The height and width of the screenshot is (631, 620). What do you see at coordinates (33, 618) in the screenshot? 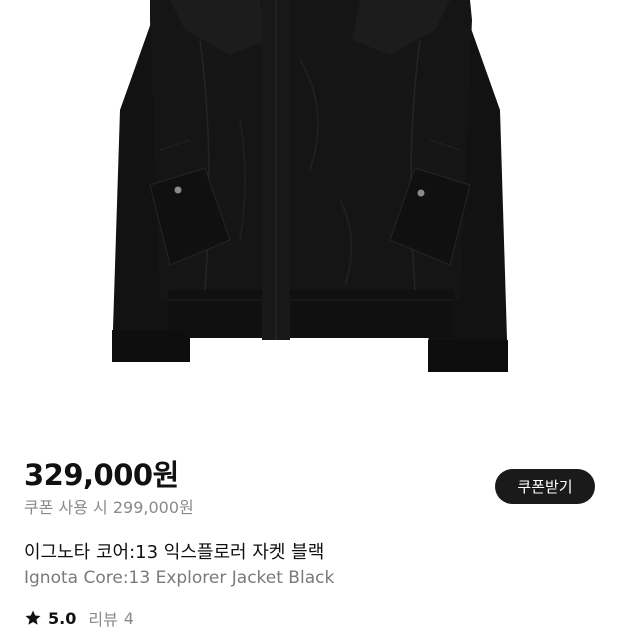
I see `star-icon` at bounding box center [33, 618].